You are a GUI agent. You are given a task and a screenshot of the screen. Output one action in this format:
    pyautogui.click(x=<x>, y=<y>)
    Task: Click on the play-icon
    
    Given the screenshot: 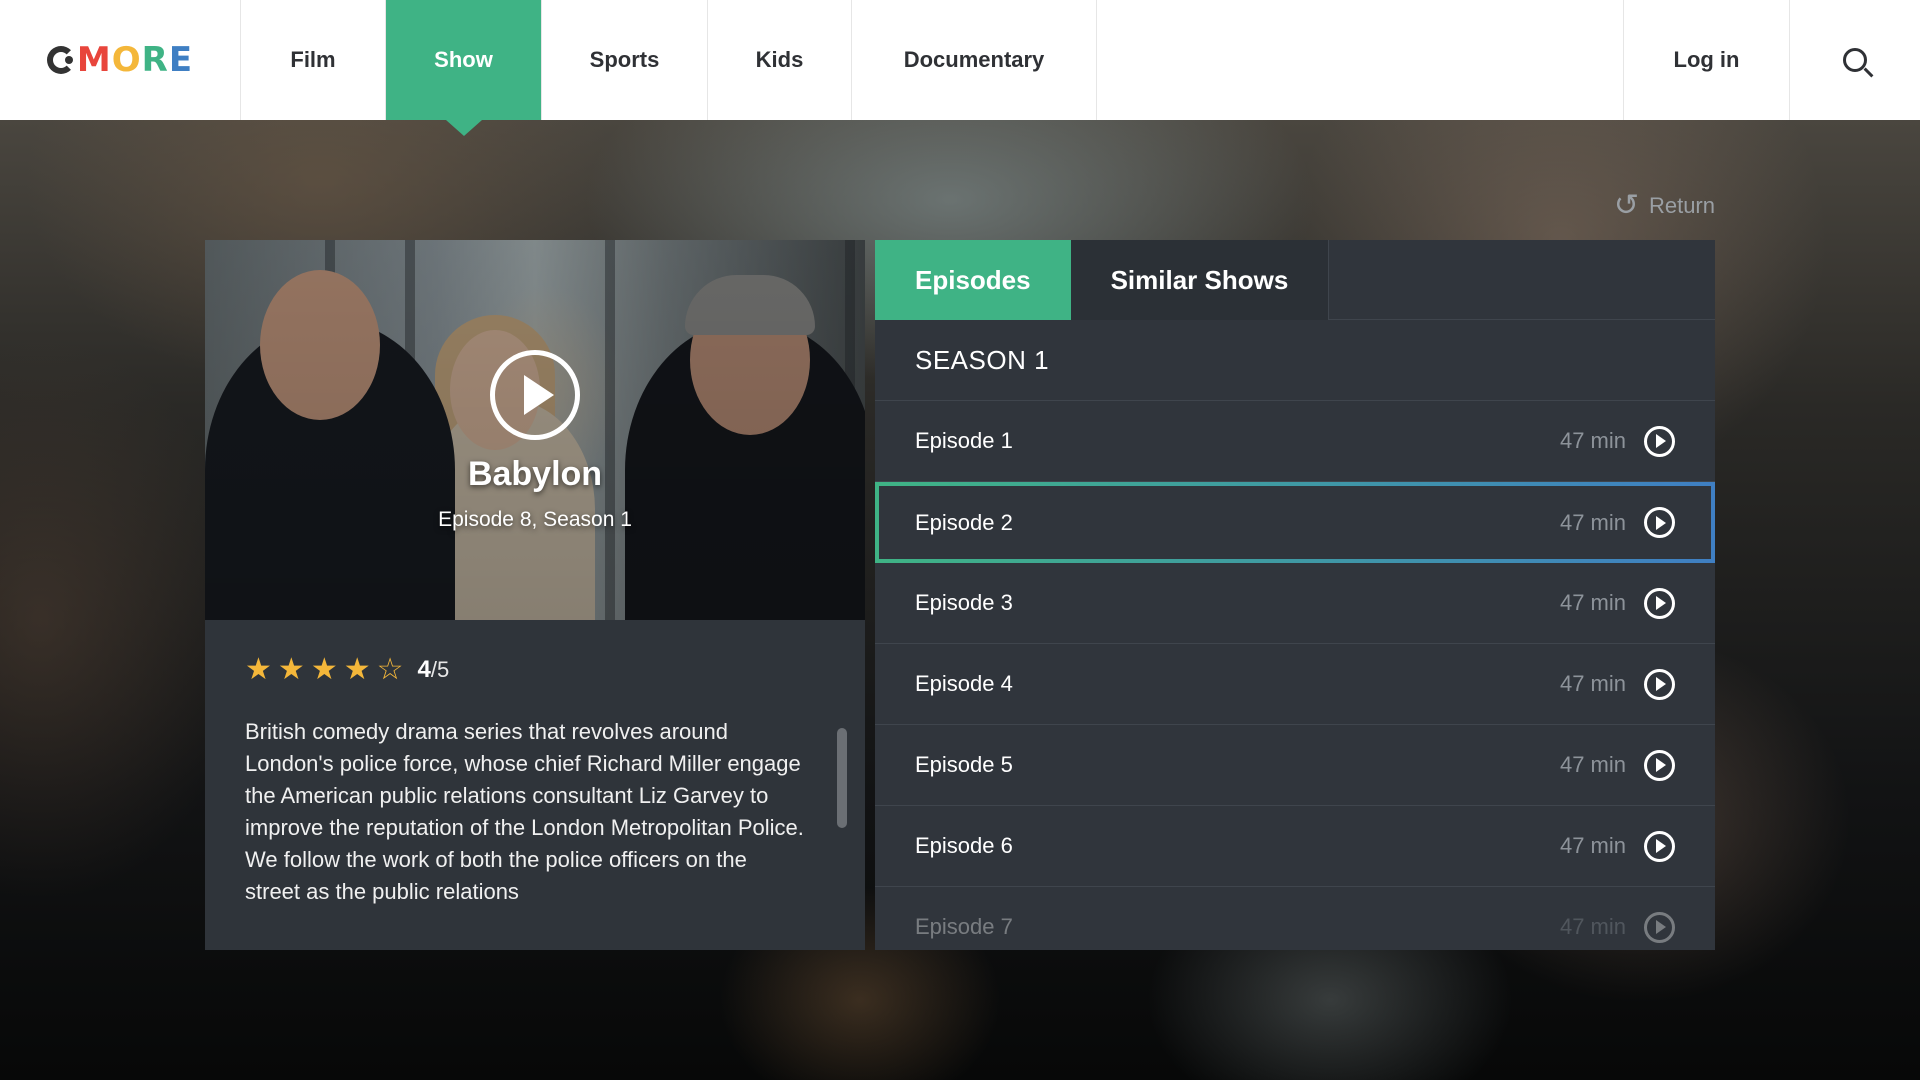 What is the action you would take?
    pyautogui.click(x=535, y=395)
    